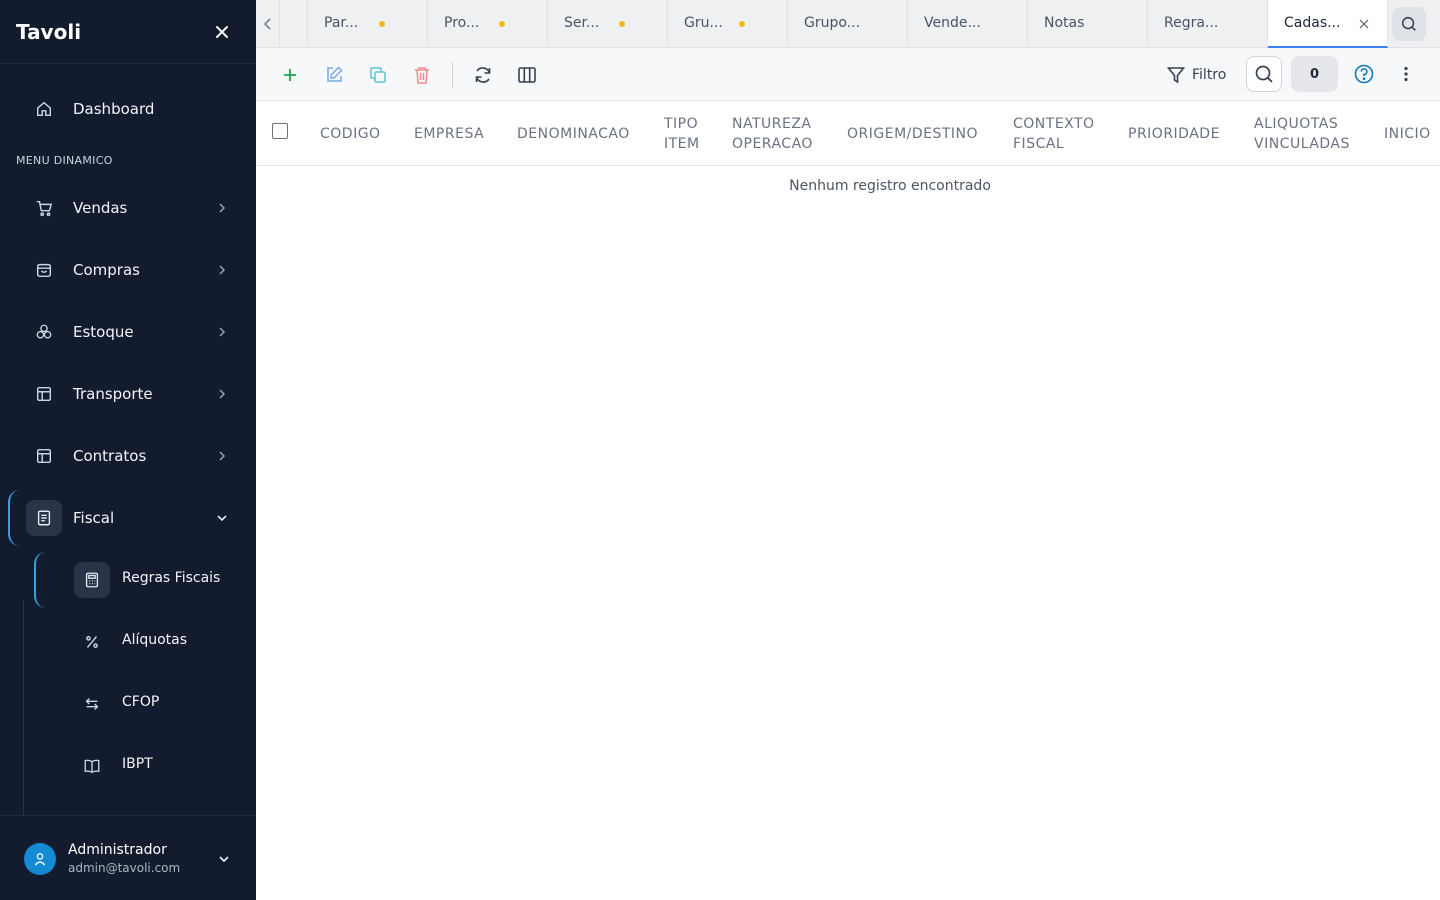  Describe the element at coordinates (44, 456) in the screenshot. I see `layout-icon` at that location.